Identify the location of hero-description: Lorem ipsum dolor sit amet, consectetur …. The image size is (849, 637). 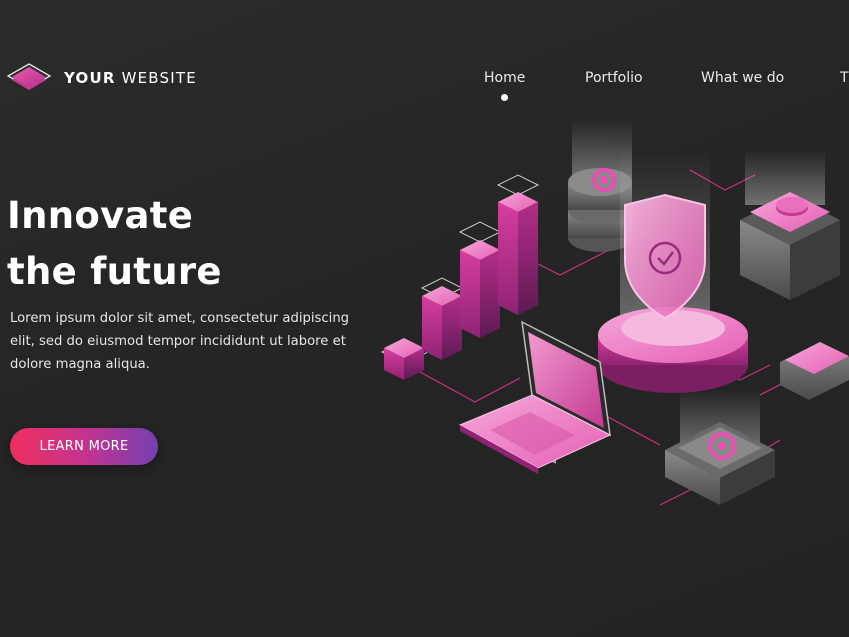
(180, 341).